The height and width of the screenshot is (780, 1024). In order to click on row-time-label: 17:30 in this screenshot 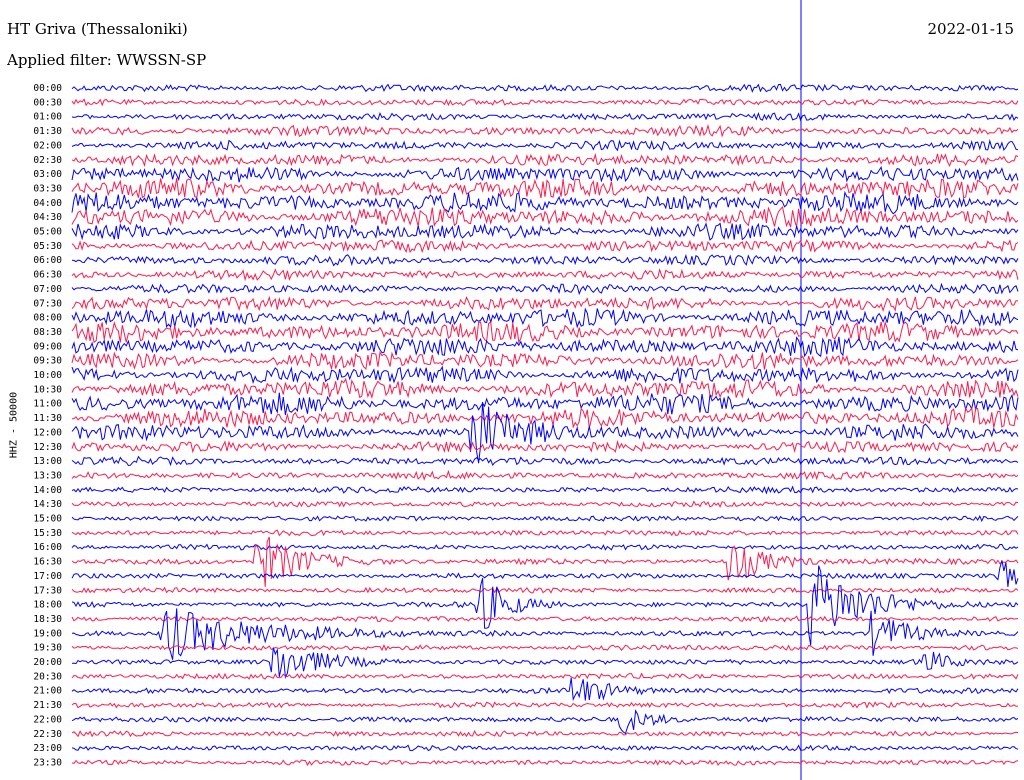, I will do `click(47, 590)`.